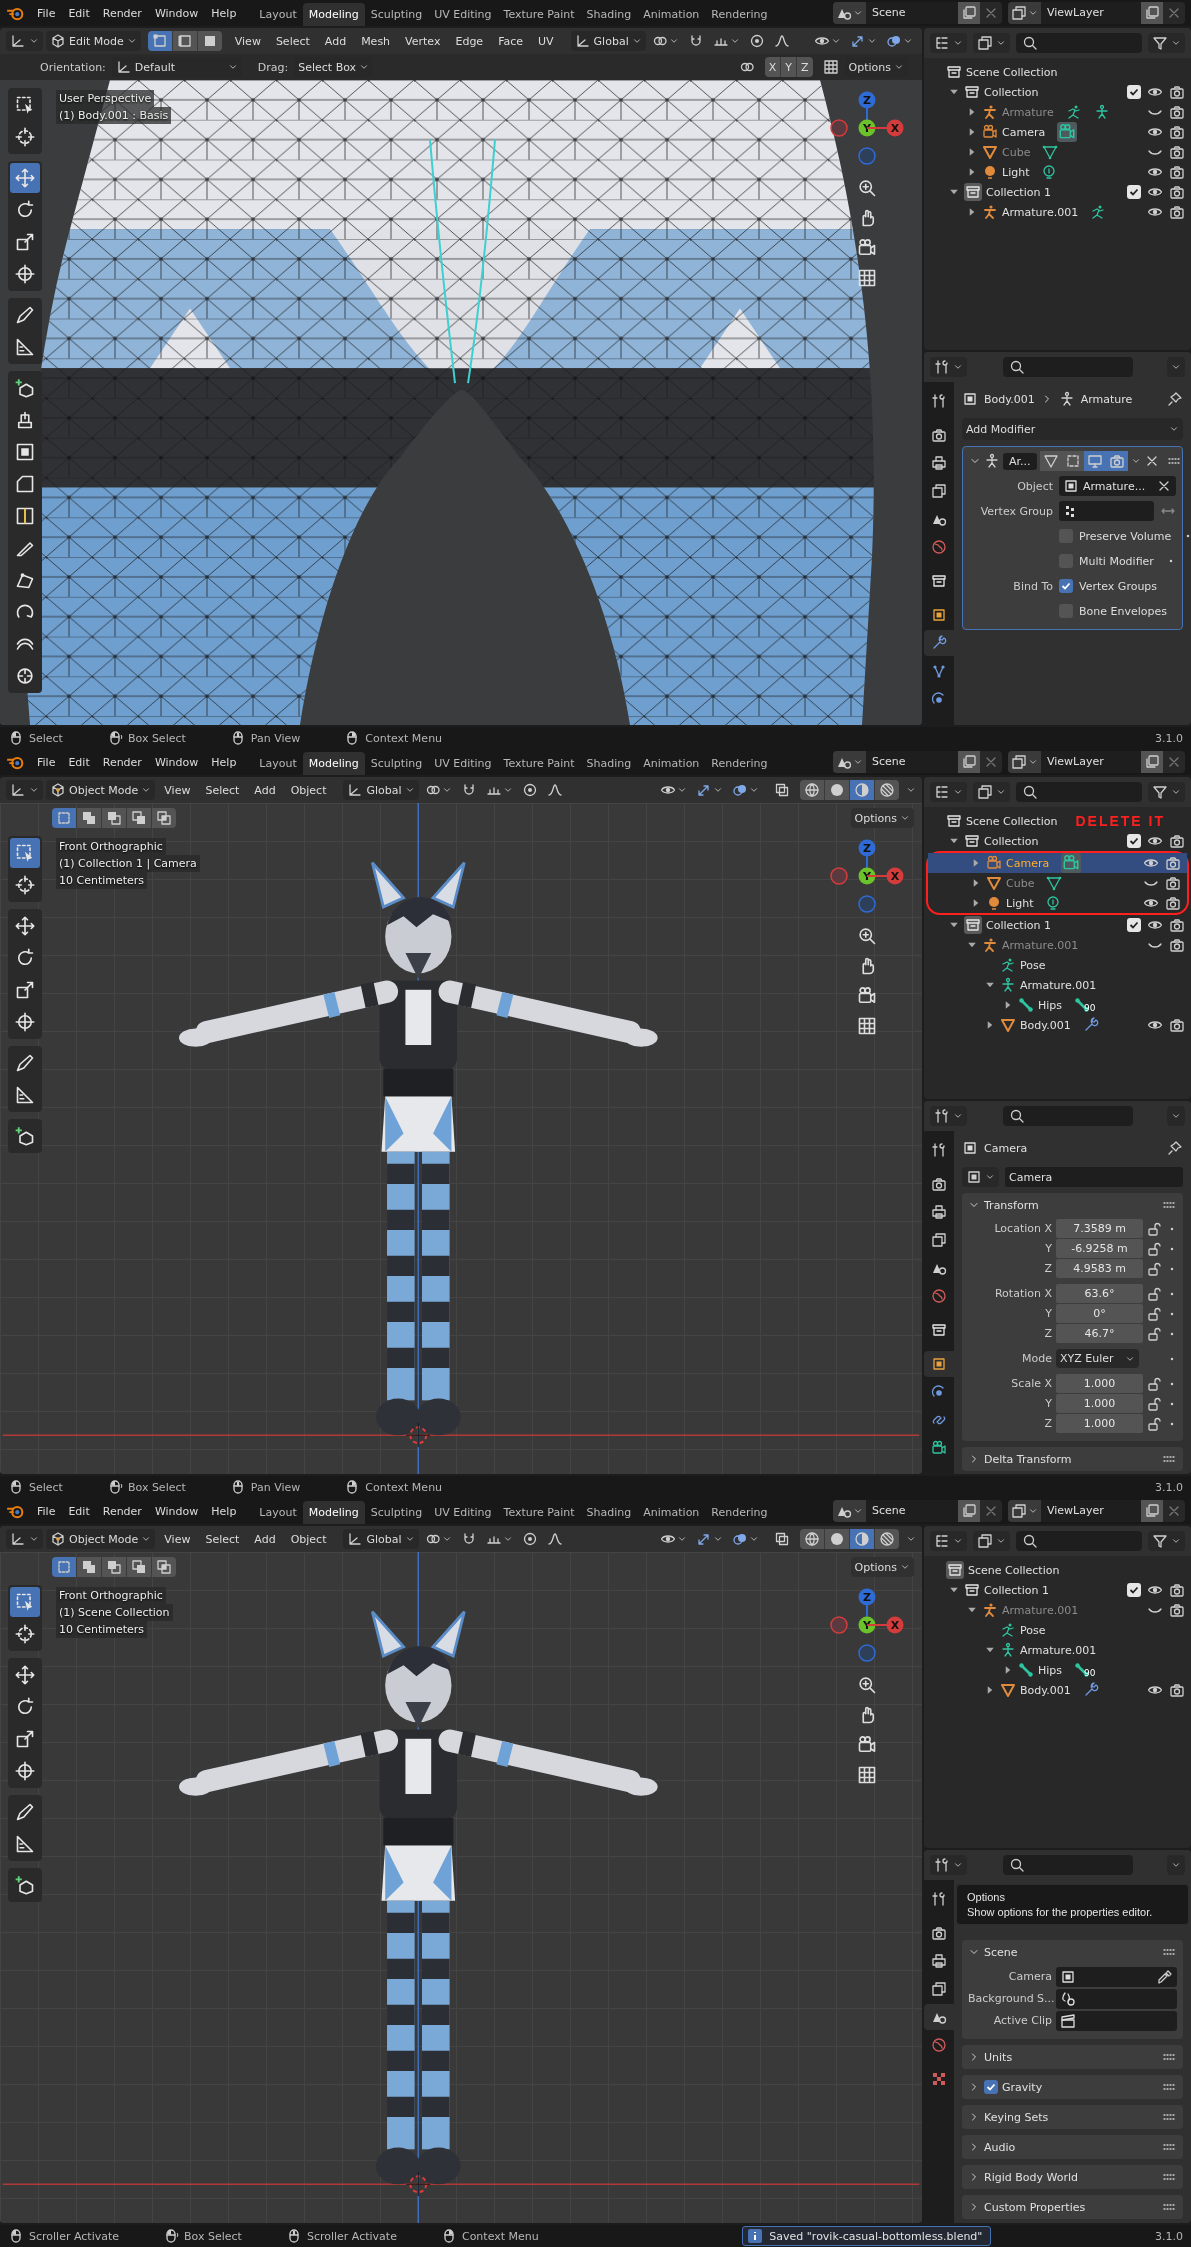  What do you see at coordinates (1099, 1248) in the screenshot?
I see `number-field: -6.9258 m` at bounding box center [1099, 1248].